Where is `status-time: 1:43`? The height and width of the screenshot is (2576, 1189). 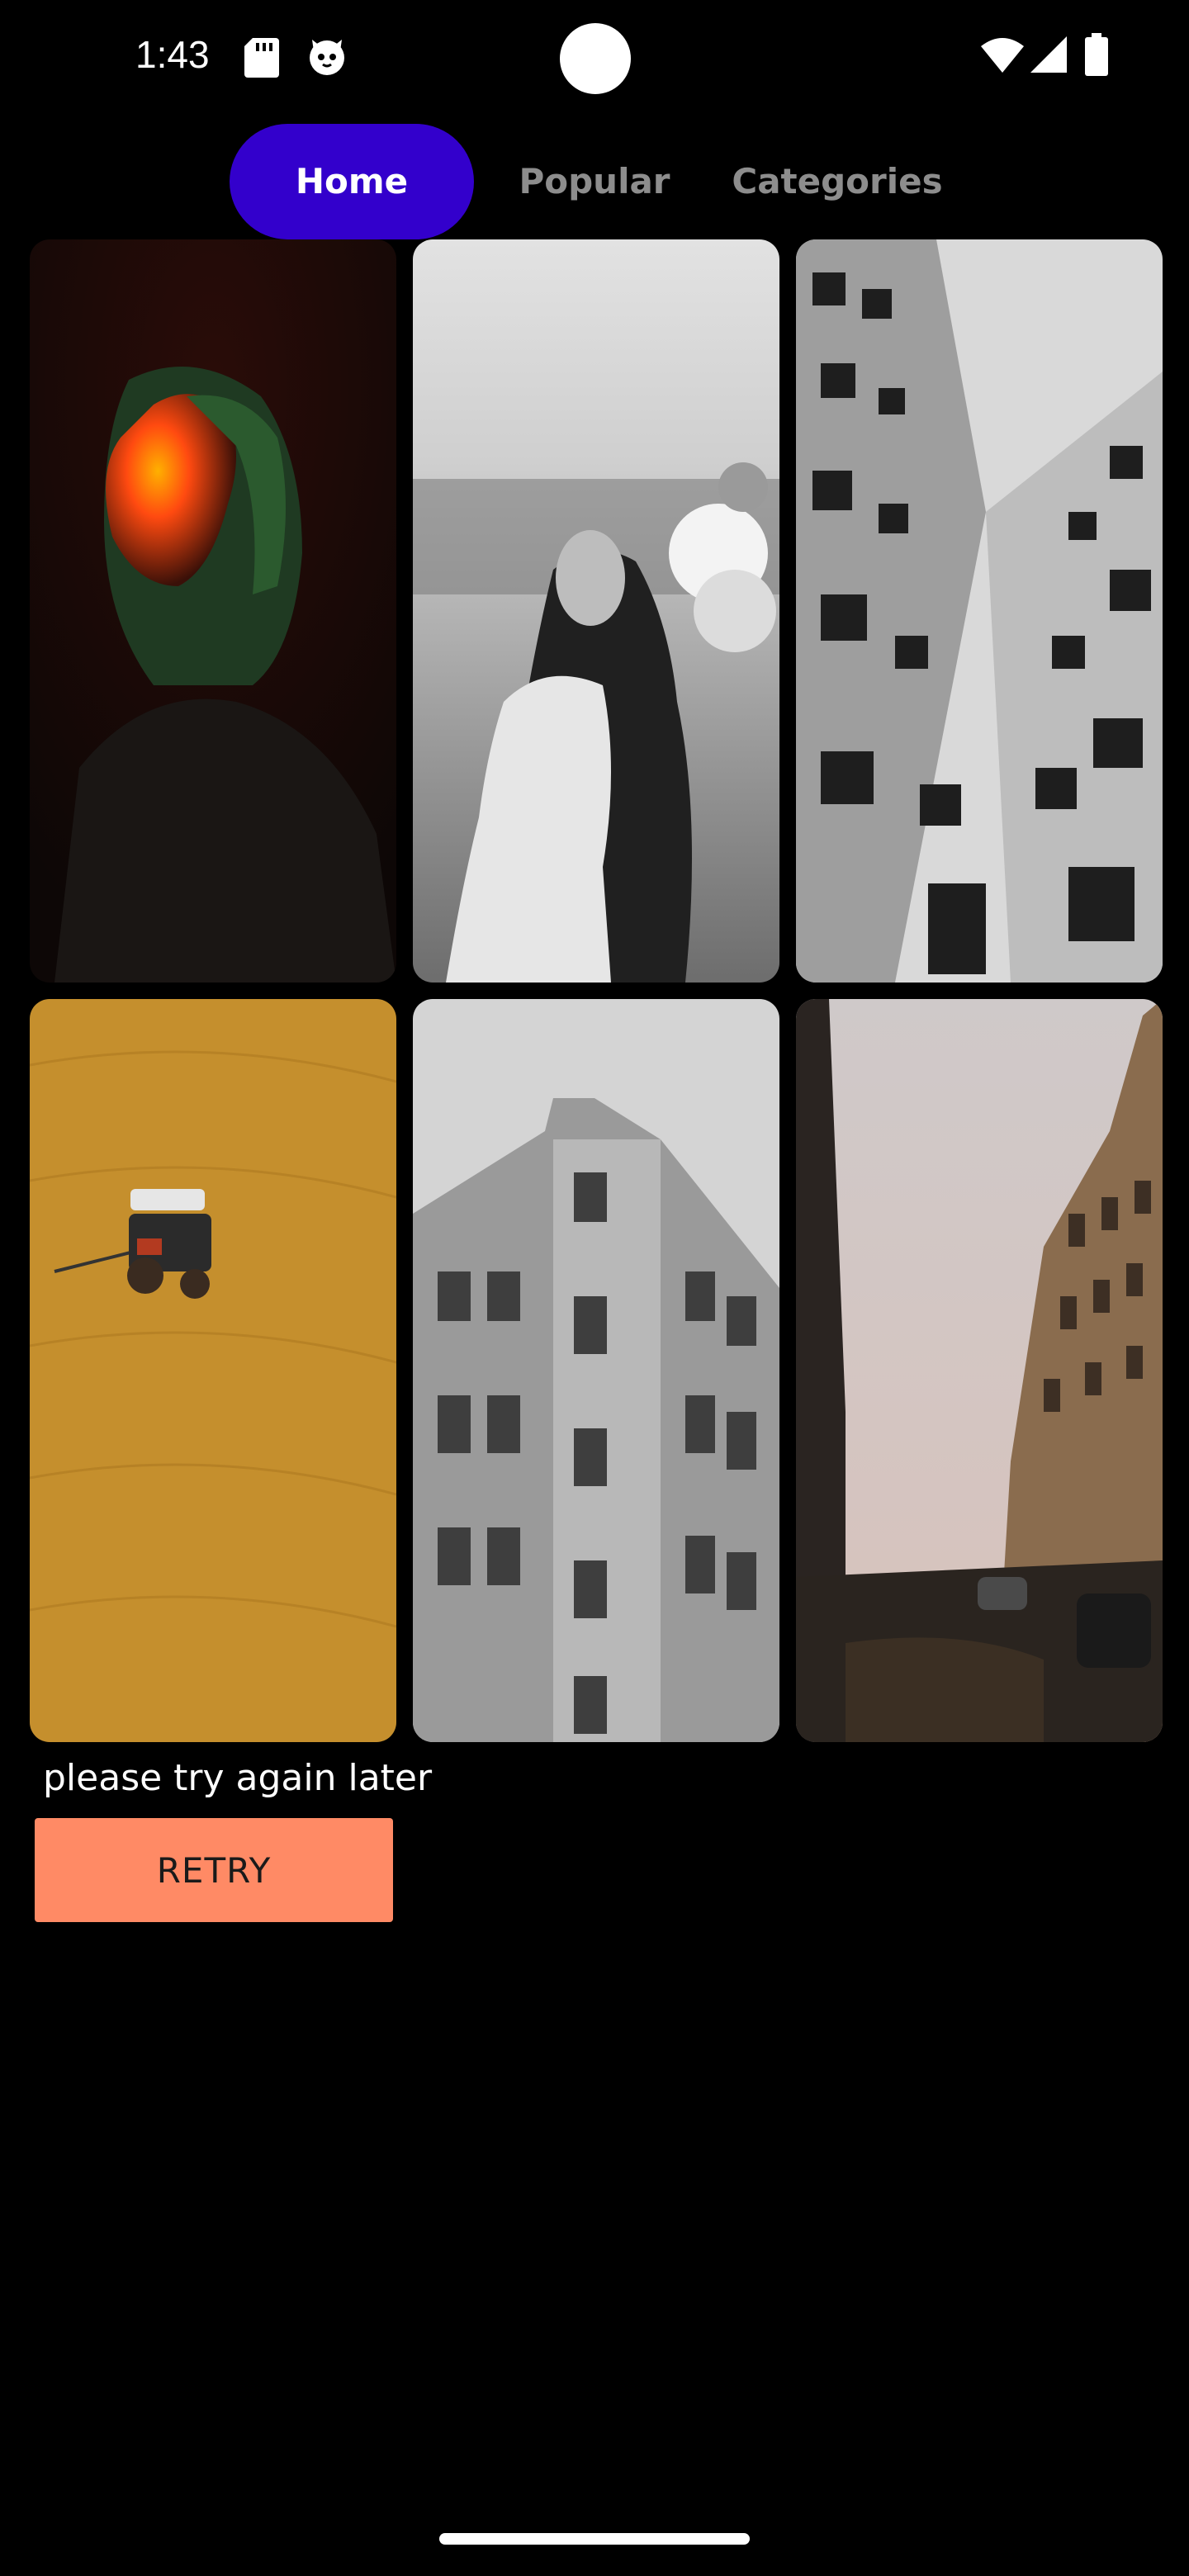
status-time: 1:43 is located at coordinates (172, 54).